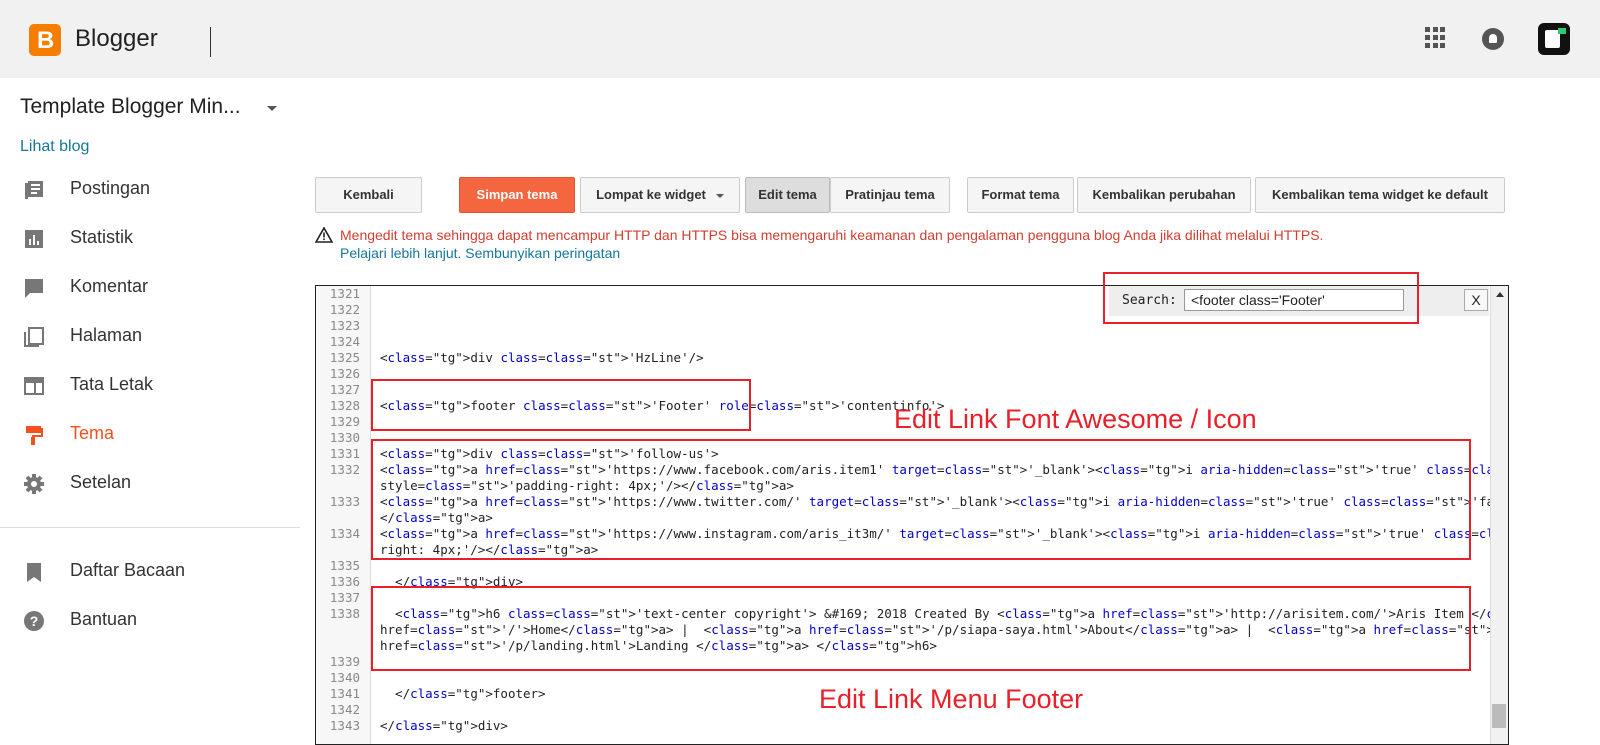 The width and height of the screenshot is (1600, 745). I want to click on account-avatar, so click(1554, 39).